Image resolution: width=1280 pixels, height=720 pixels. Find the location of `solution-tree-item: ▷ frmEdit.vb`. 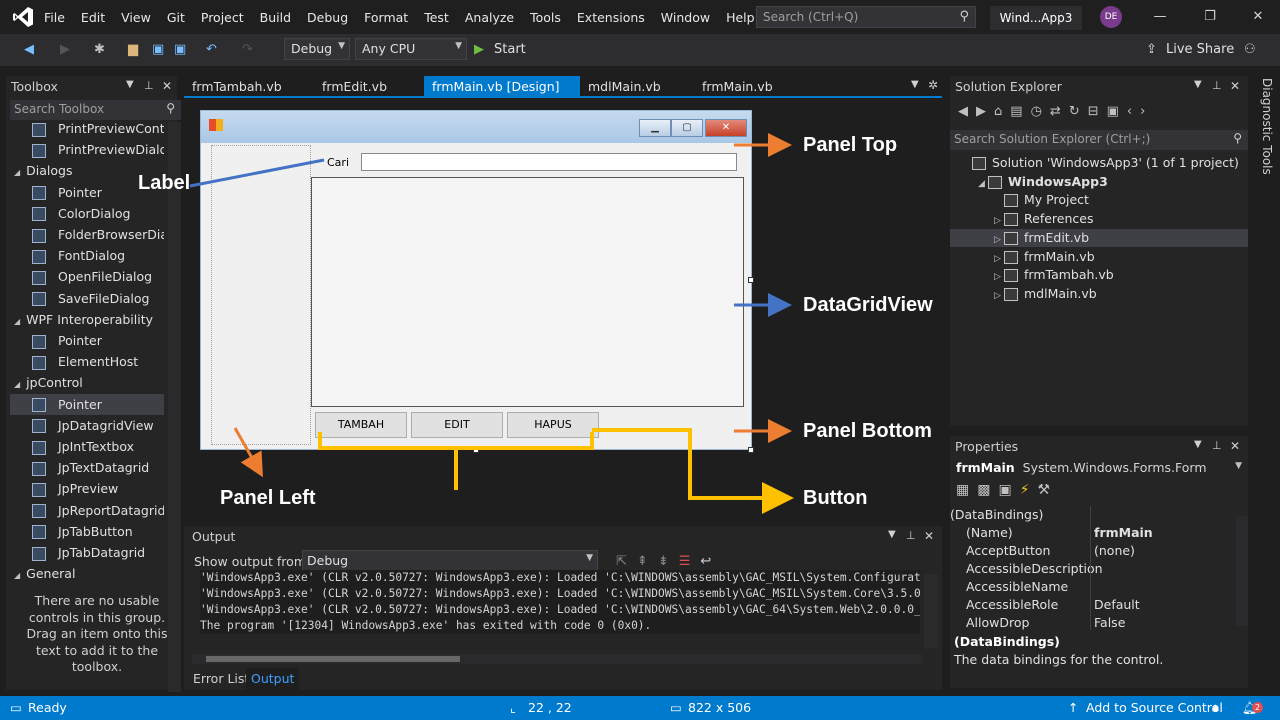

solution-tree-item: ▷ frmEdit.vb is located at coordinates (1099, 238).